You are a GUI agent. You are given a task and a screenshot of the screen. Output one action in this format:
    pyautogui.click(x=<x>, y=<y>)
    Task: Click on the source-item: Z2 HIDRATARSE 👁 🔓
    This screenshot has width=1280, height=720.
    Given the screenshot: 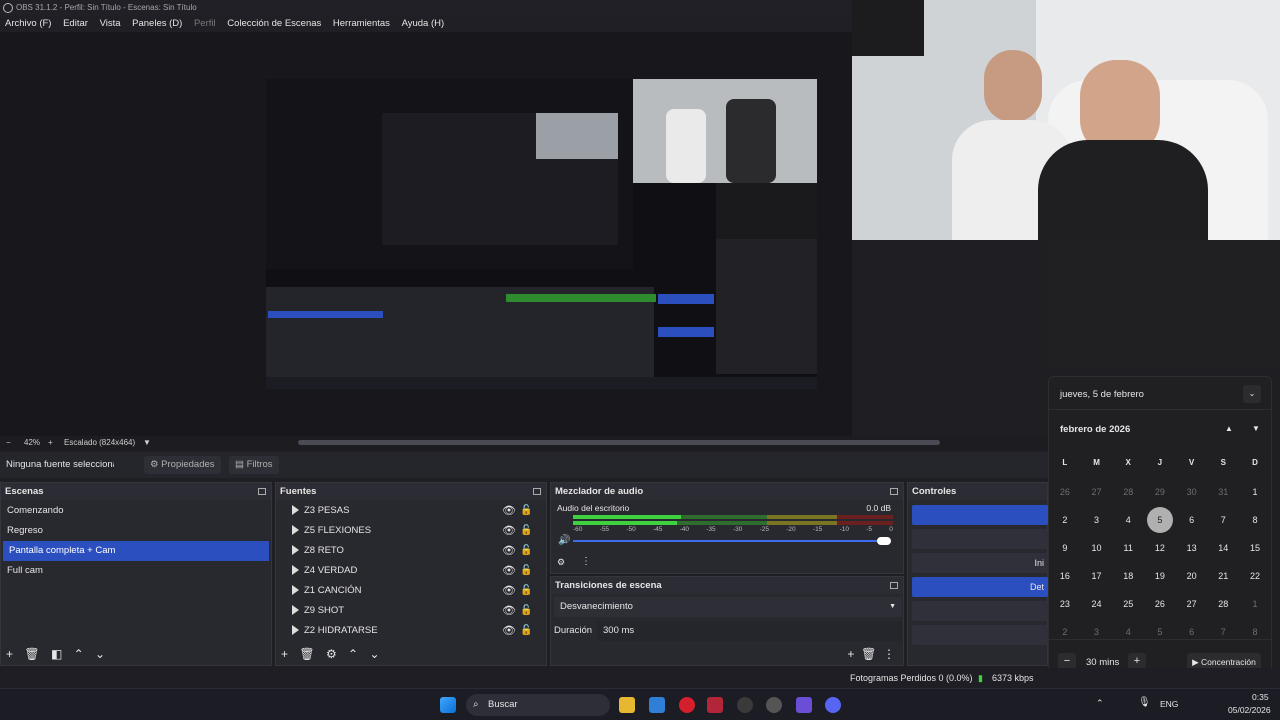 What is the action you would take?
    pyautogui.click(x=411, y=631)
    